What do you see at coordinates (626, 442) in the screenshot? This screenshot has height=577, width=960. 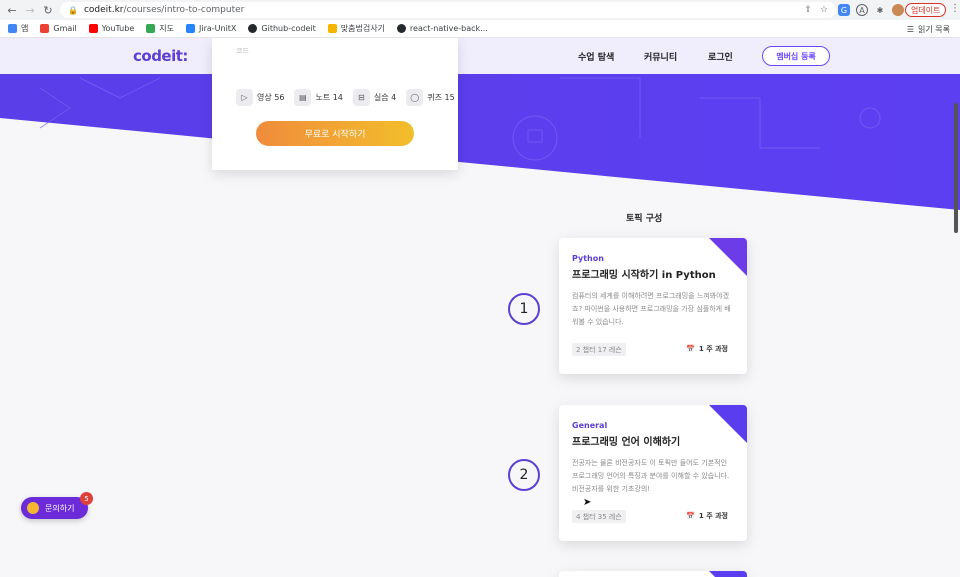 I see `topic-title: 프로그래밍 언어 이해하기` at bounding box center [626, 442].